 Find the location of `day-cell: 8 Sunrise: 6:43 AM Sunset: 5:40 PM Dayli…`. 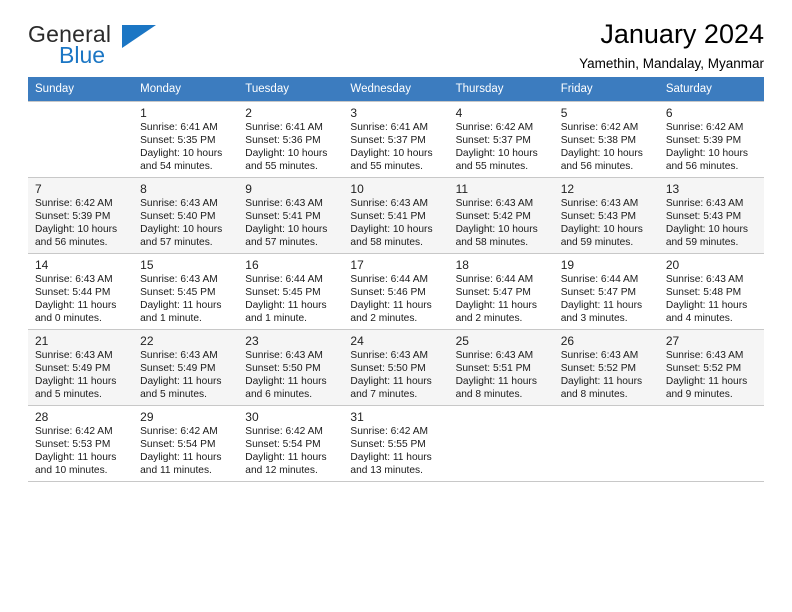

day-cell: 8 Sunrise: 6:43 AM Sunset: 5:40 PM Dayli… is located at coordinates (186, 215).